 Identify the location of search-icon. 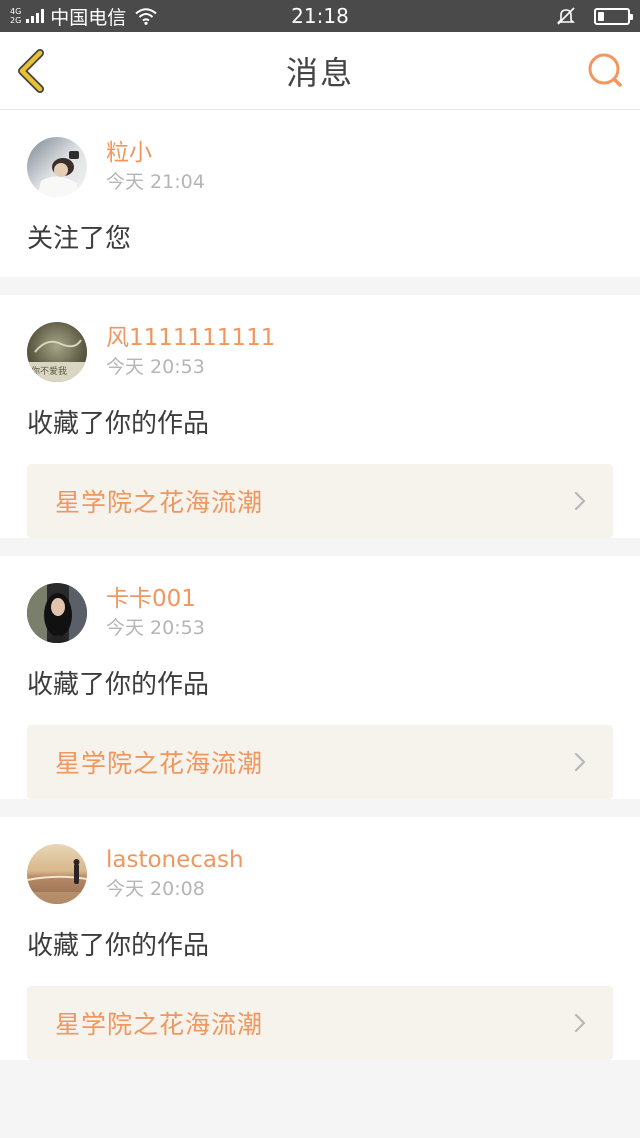
(605, 70).